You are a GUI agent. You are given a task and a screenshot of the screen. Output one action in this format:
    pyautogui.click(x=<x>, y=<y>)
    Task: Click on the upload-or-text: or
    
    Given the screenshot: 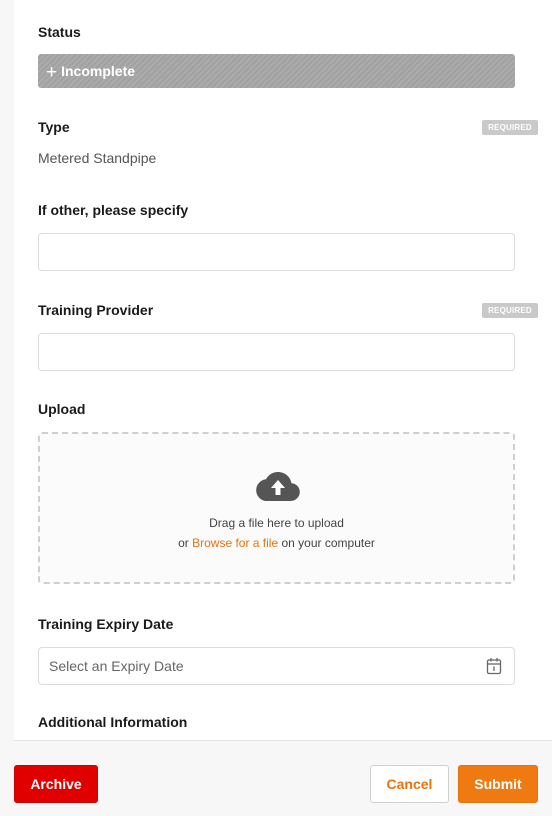 What is the action you would take?
    pyautogui.click(x=183, y=543)
    